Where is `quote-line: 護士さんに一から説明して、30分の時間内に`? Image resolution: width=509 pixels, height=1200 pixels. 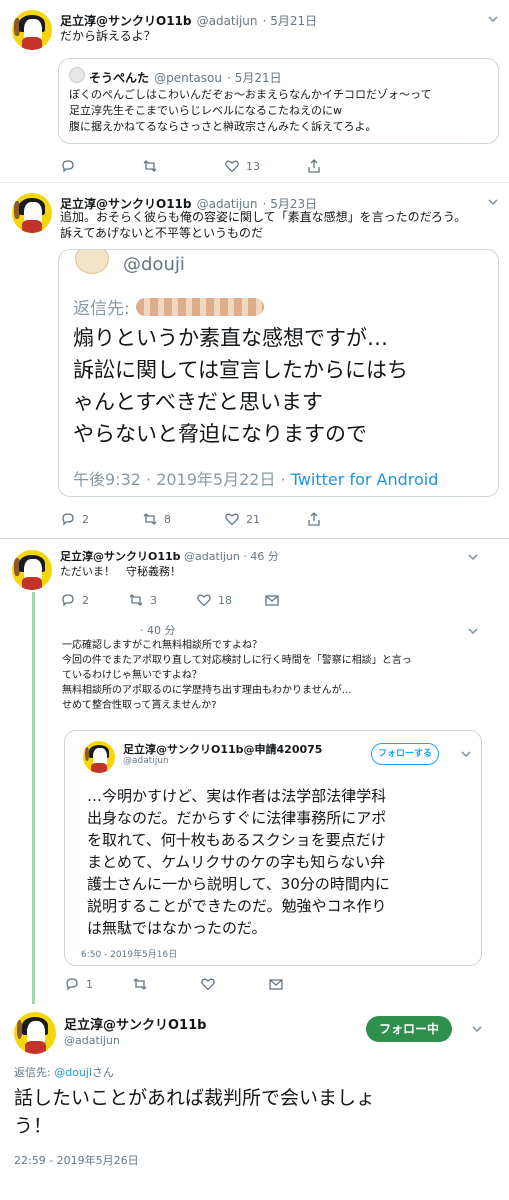 quote-line: 護士さんに一から説明して、30分の時間内に is located at coordinates (238, 884).